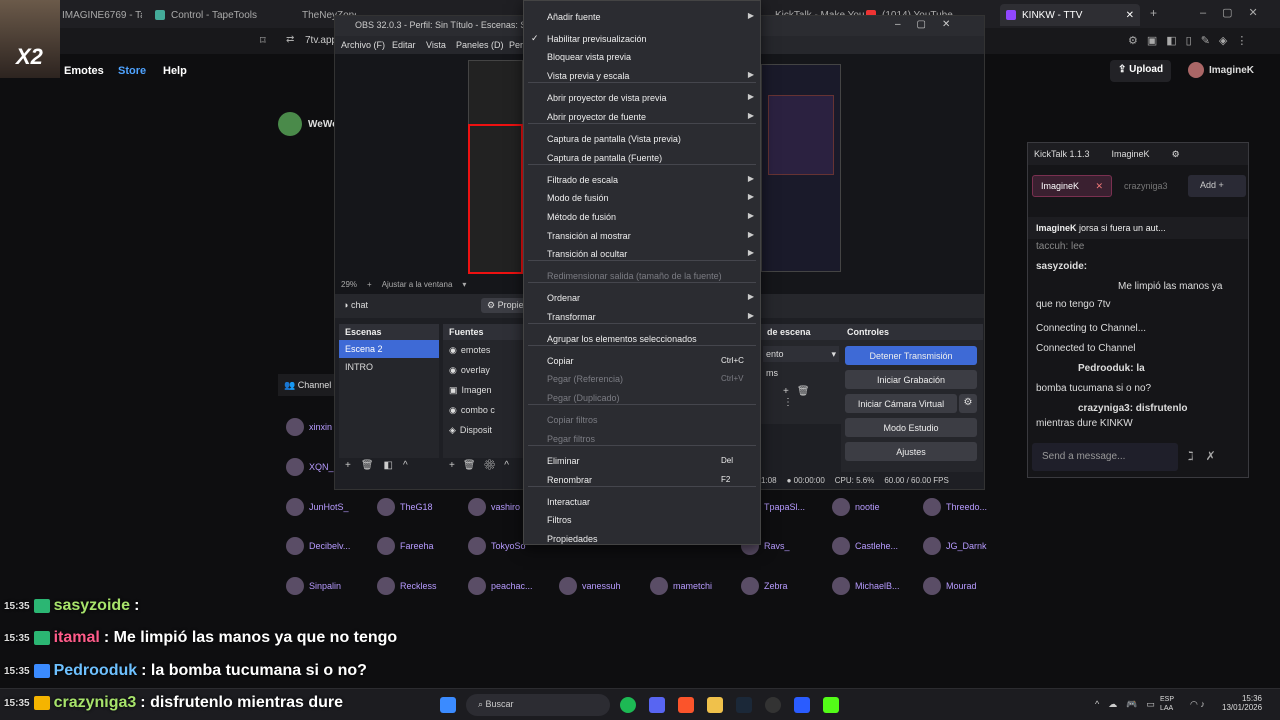  What do you see at coordinates (405, 507) in the screenshot?
I see `viewer-item: TheG18` at bounding box center [405, 507].